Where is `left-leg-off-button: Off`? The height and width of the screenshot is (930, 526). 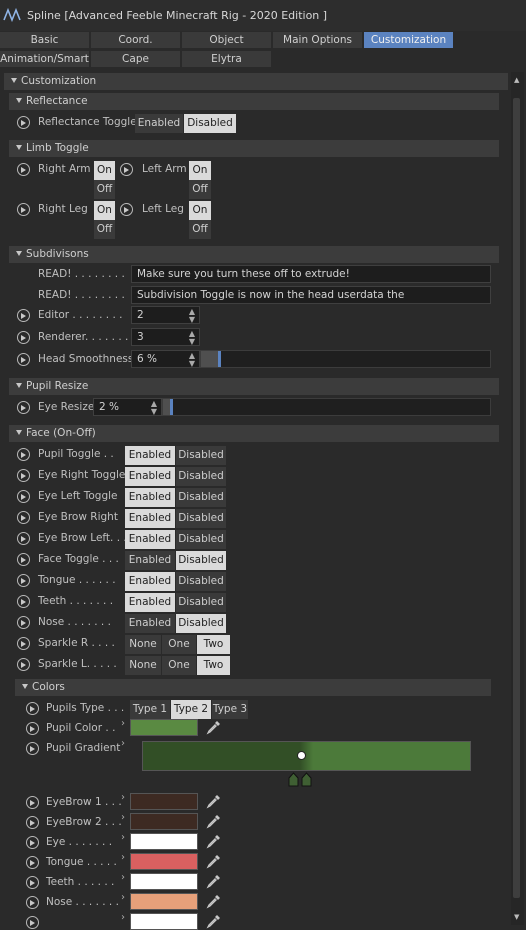
left-leg-off-button: Off is located at coordinates (200, 229).